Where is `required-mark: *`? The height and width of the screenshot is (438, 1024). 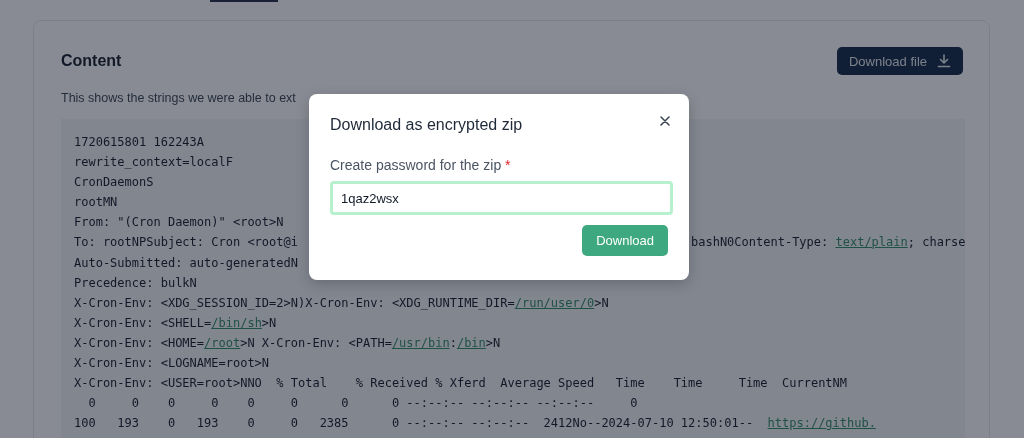
required-mark: * is located at coordinates (508, 165).